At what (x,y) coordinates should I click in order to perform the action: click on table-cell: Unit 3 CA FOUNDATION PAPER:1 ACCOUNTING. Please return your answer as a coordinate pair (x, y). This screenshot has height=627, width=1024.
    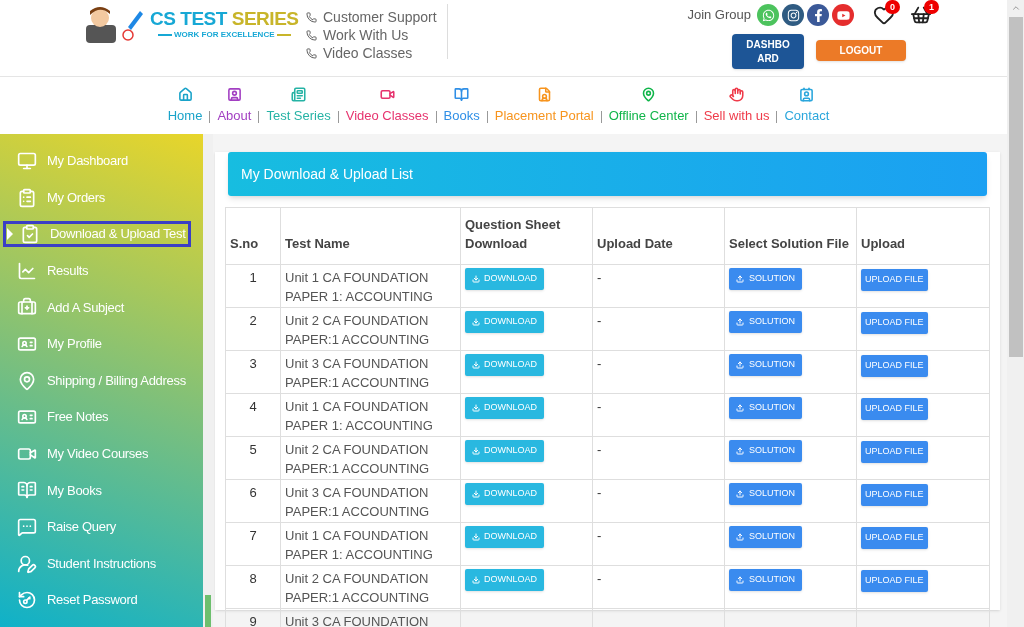
    Looking at the image, I should click on (370, 501).